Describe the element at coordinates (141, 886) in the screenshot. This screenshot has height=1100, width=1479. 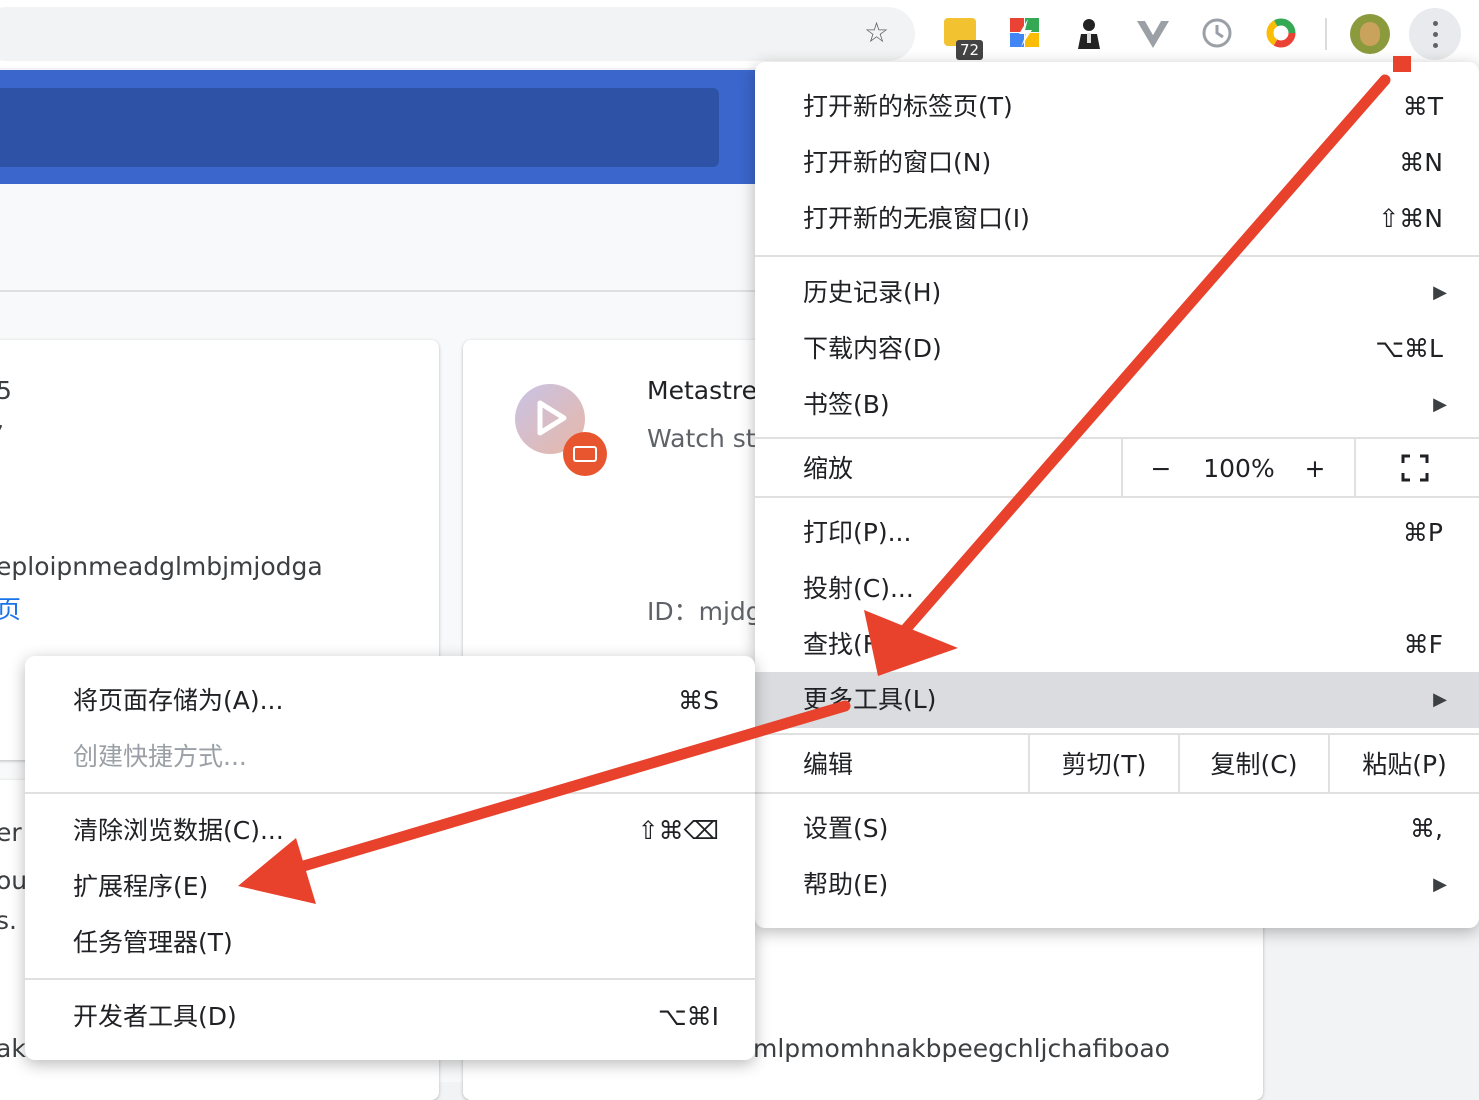
I see `menu-item-label: 扩展程序(E)` at that location.